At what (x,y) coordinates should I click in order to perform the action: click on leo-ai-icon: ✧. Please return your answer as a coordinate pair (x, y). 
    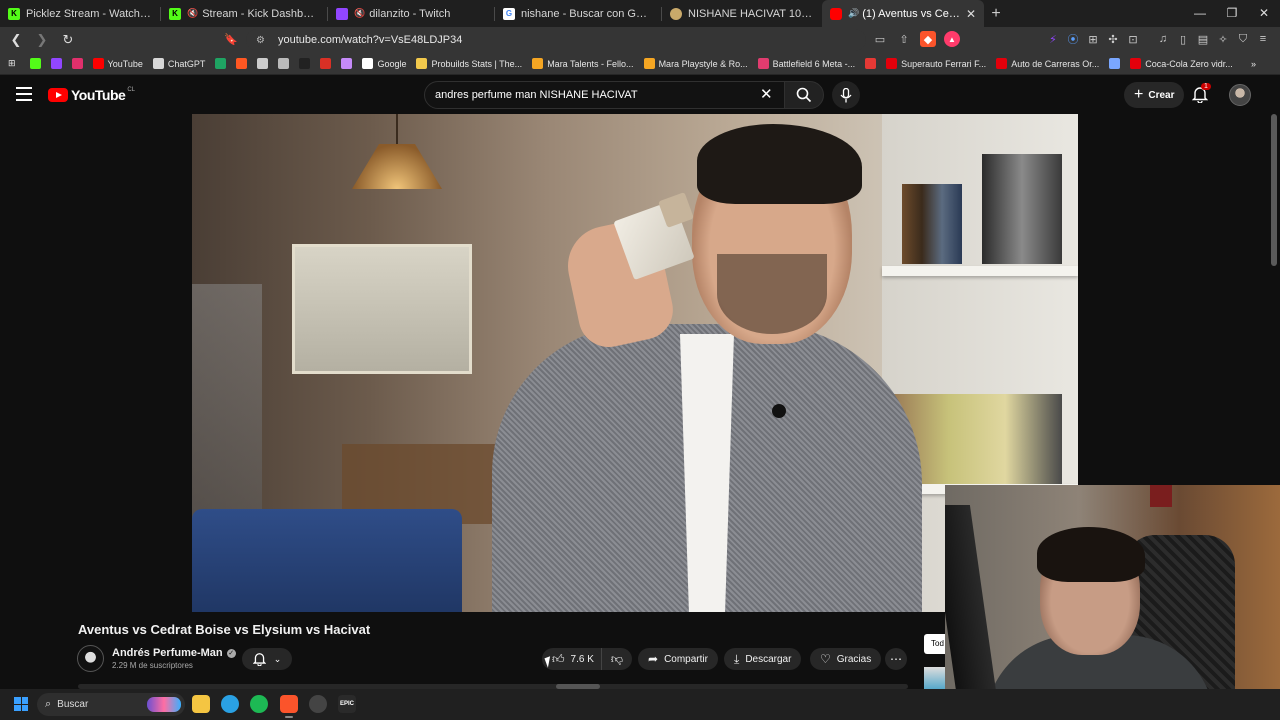
    Looking at the image, I should click on (1223, 39).